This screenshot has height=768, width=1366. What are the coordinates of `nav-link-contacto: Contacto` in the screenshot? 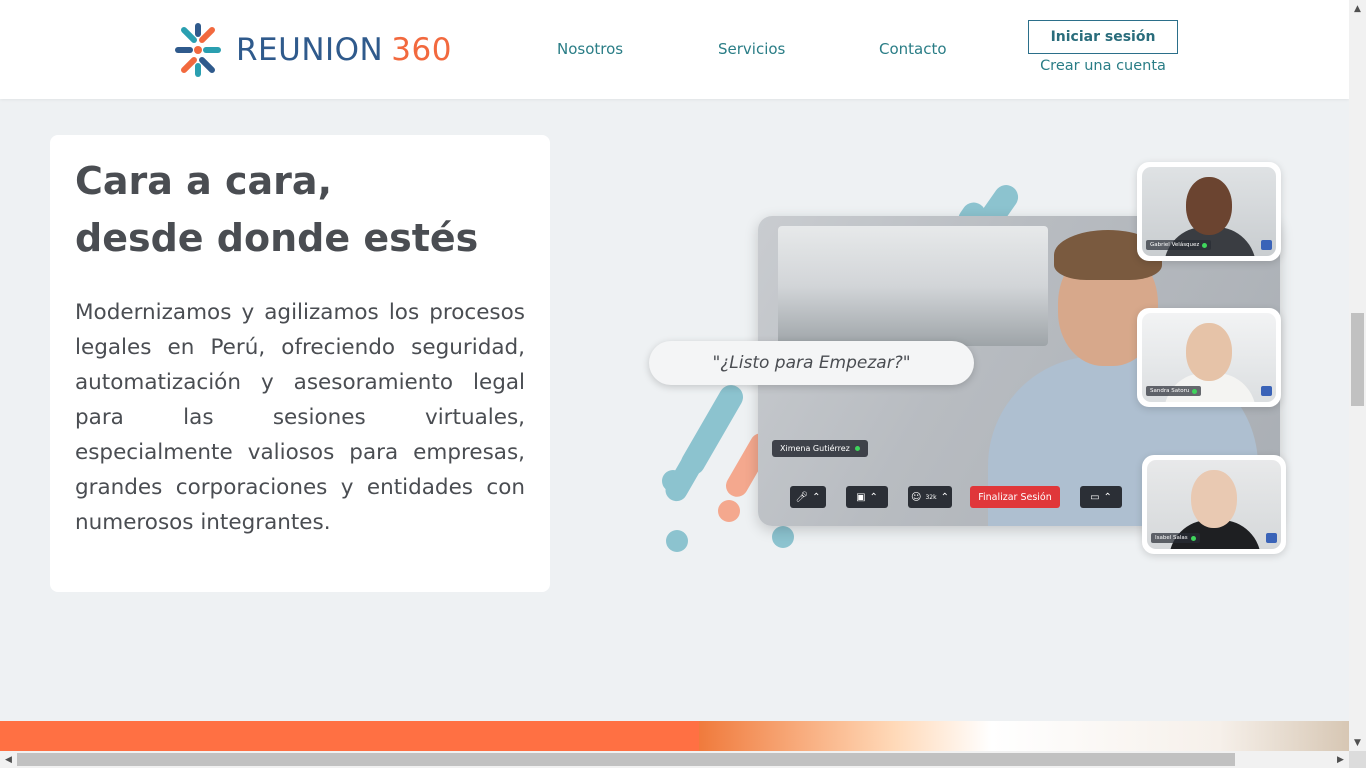 It's located at (913, 49).